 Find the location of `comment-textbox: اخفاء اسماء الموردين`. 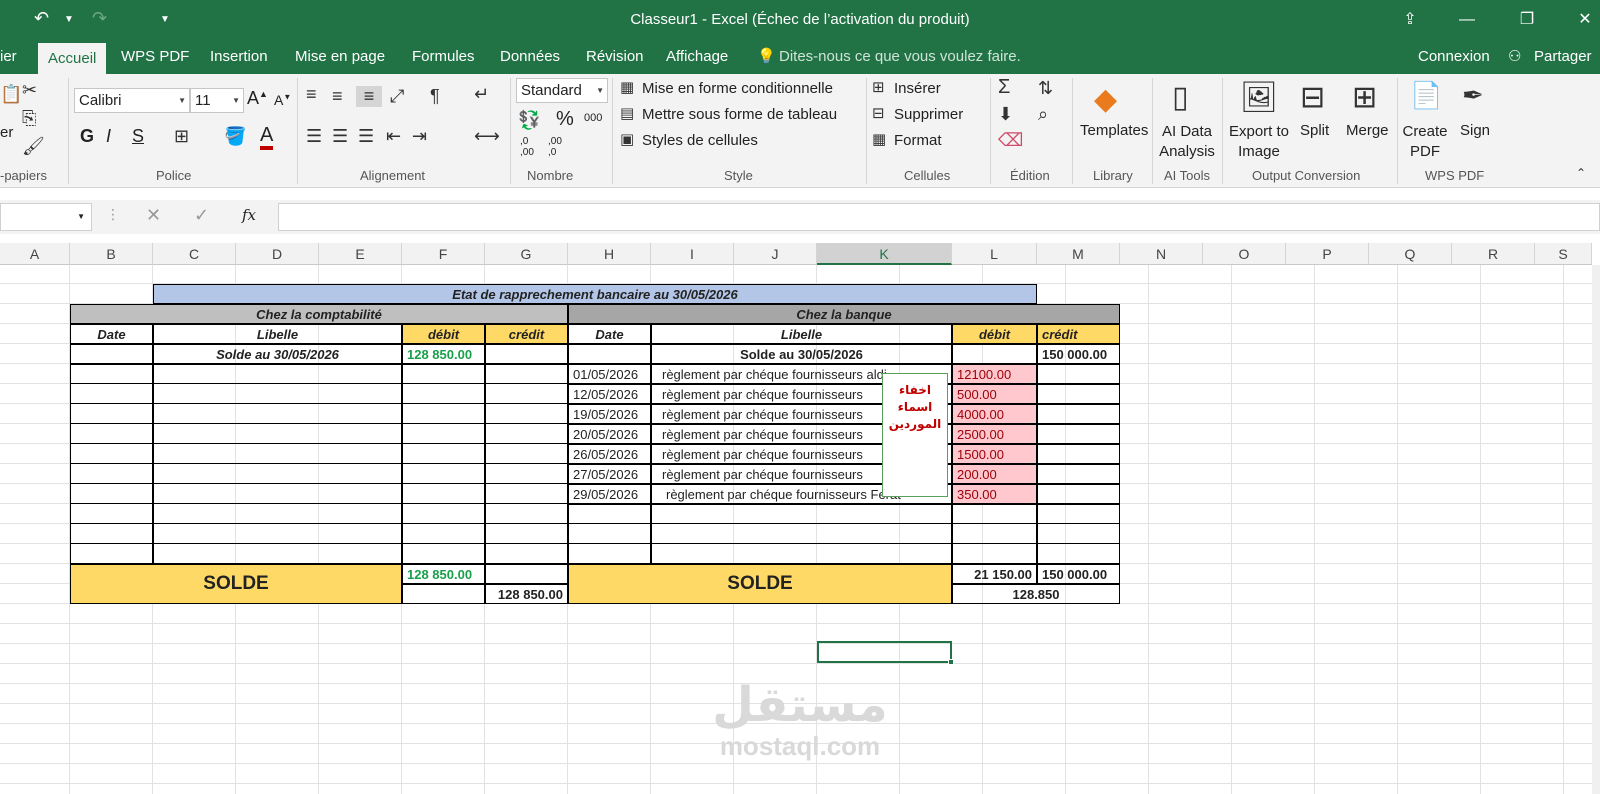

comment-textbox: اخفاء اسماء الموردين is located at coordinates (915, 435).